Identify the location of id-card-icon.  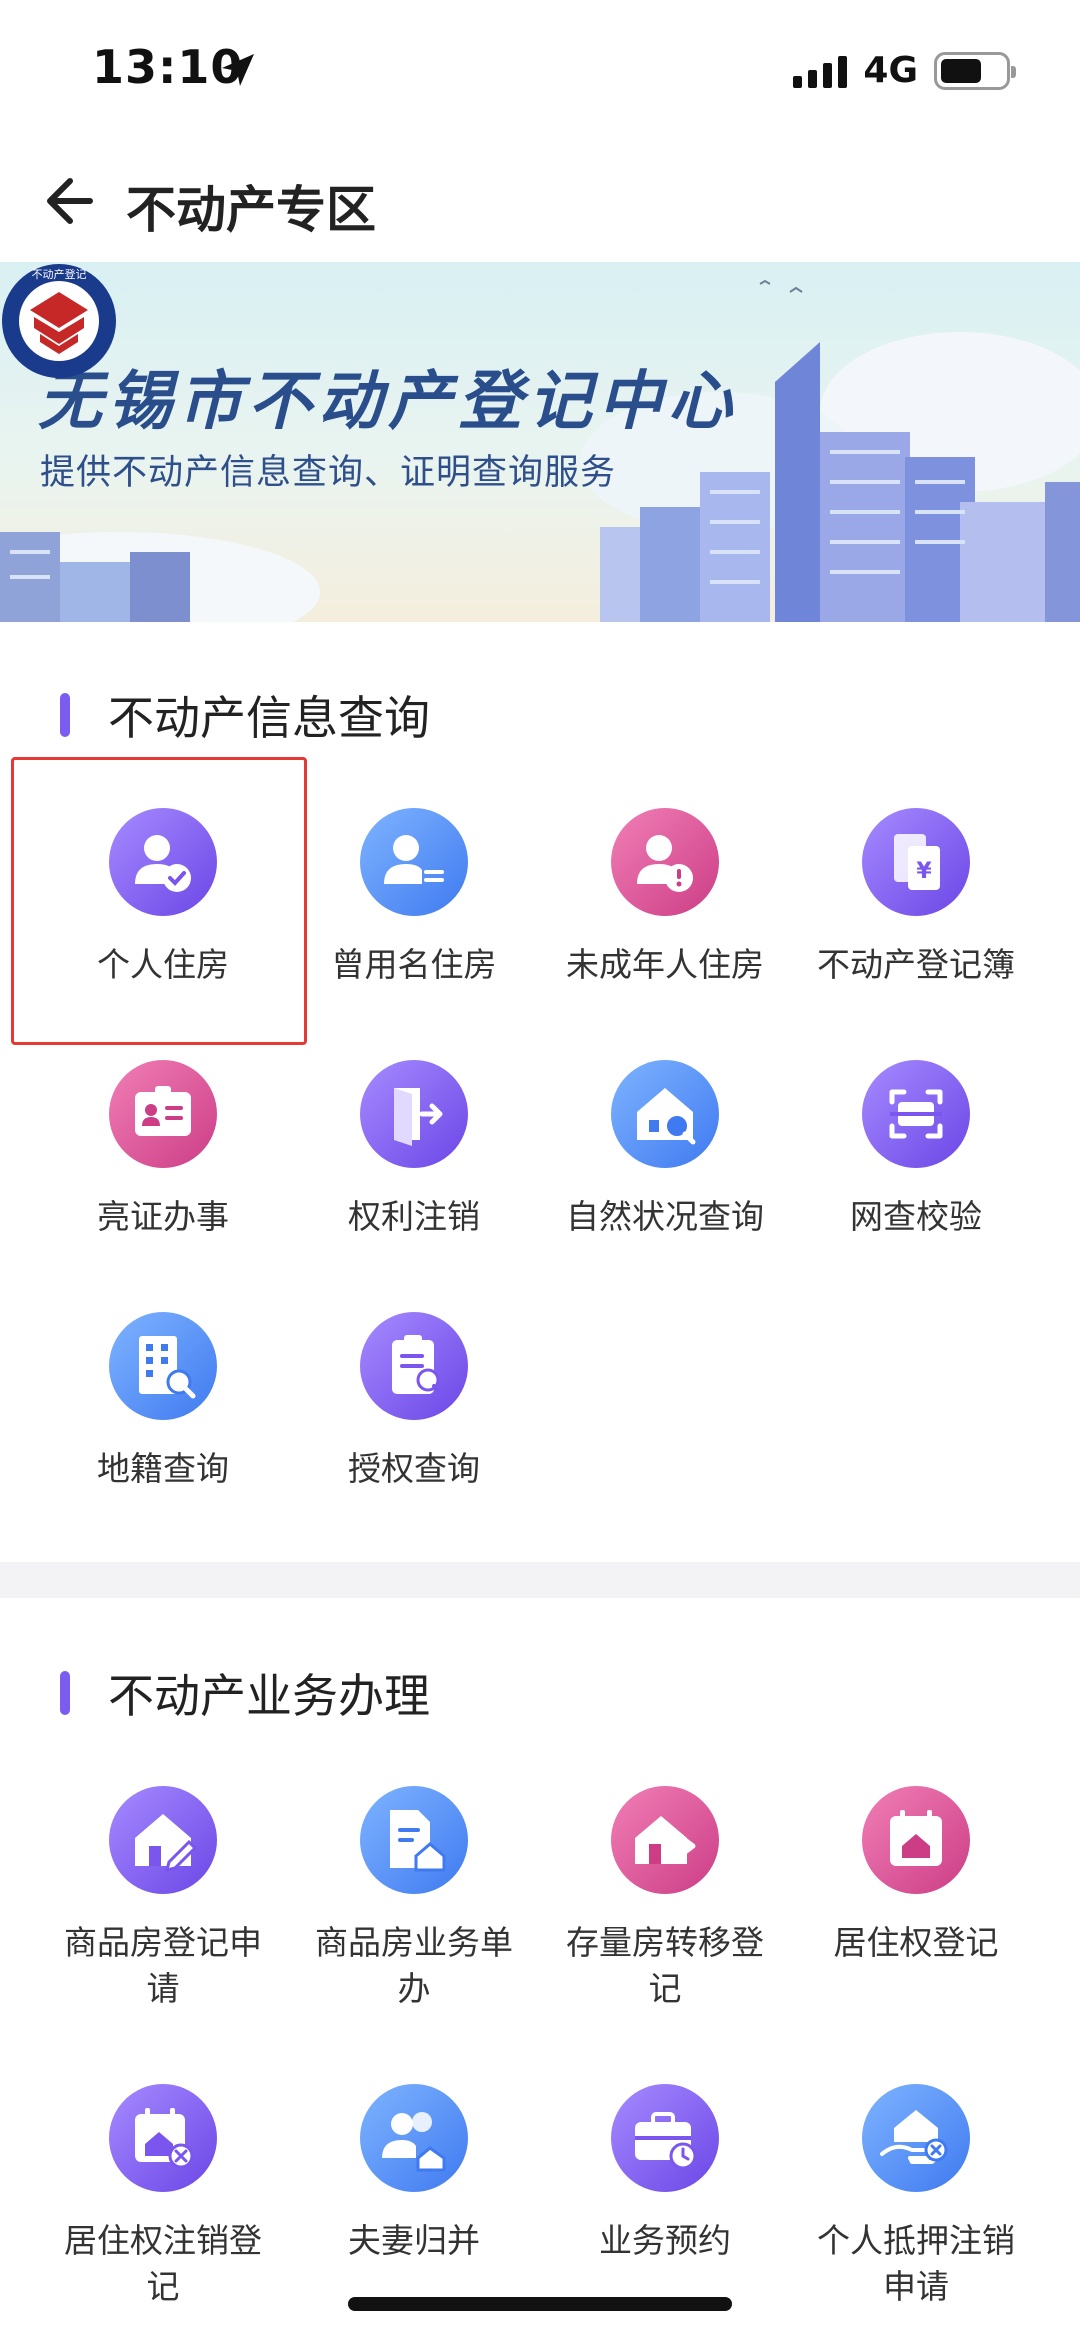
(163, 1114).